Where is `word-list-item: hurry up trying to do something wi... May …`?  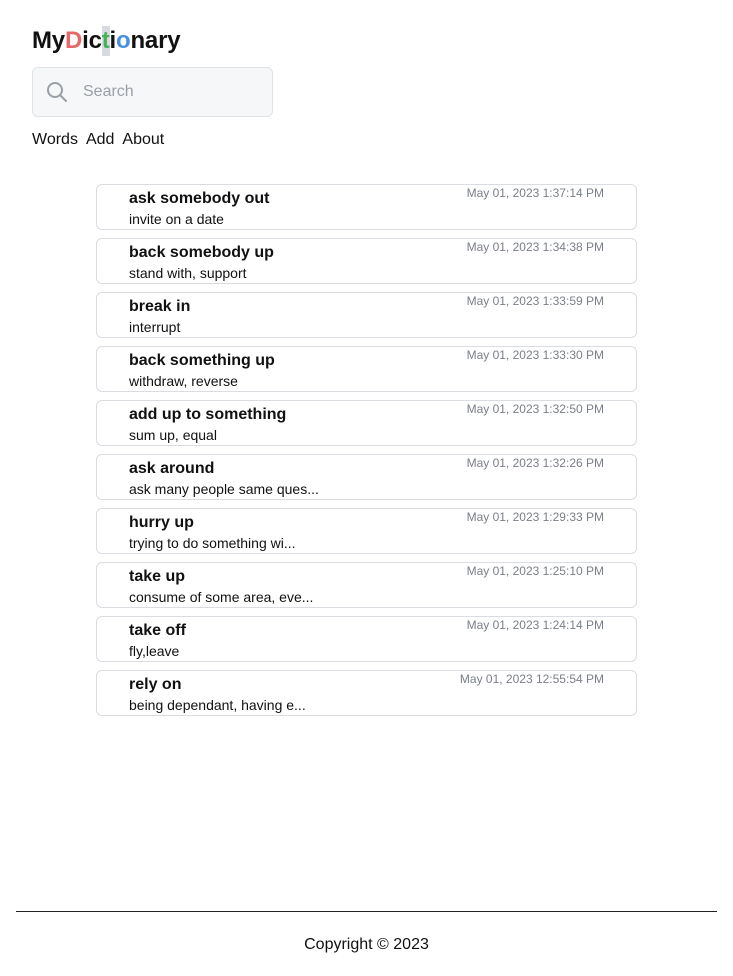 word-list-item: hurry up trying to do something wi... May … is located at coordinates (366, 531).